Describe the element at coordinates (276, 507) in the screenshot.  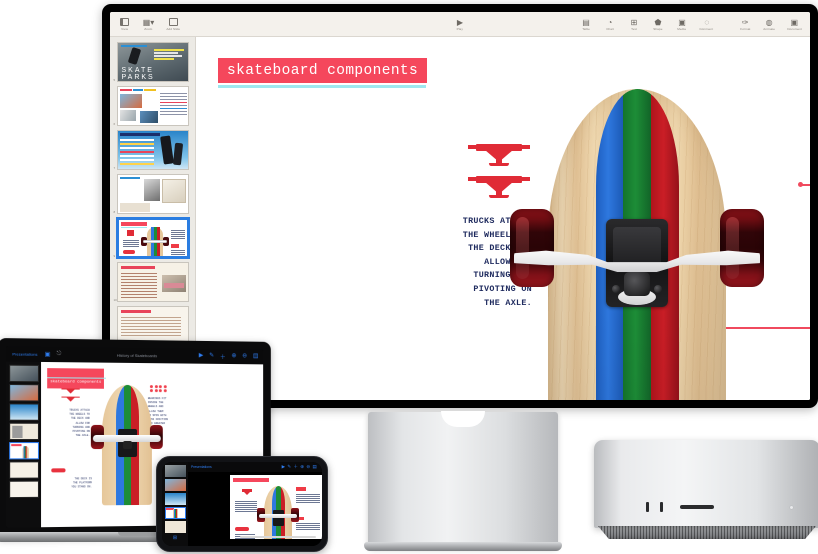
I see `phone-slide-canvas` at that location.